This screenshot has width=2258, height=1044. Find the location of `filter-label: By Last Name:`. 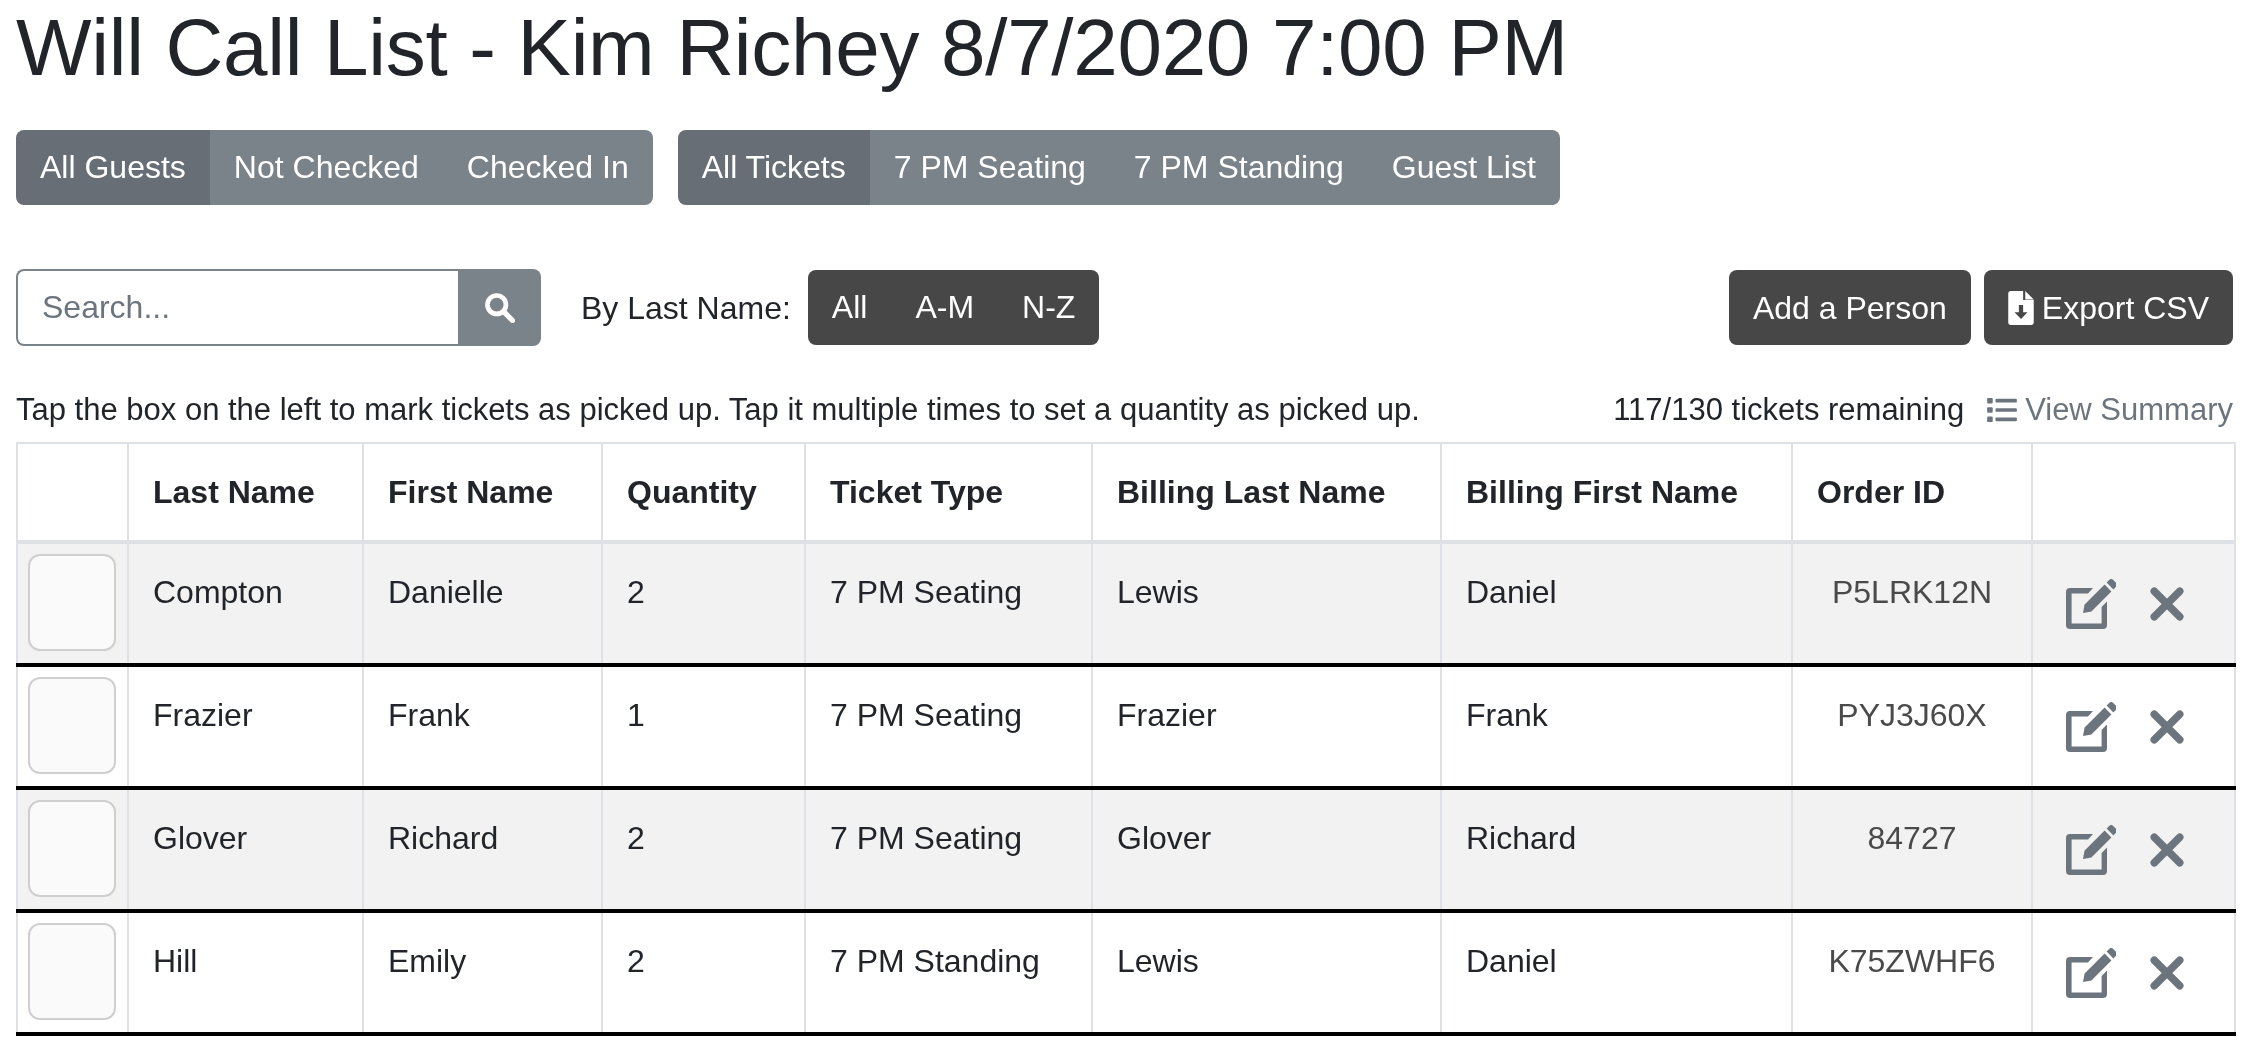

filter-label: By Last Name: is located at coordinates (686, 308).